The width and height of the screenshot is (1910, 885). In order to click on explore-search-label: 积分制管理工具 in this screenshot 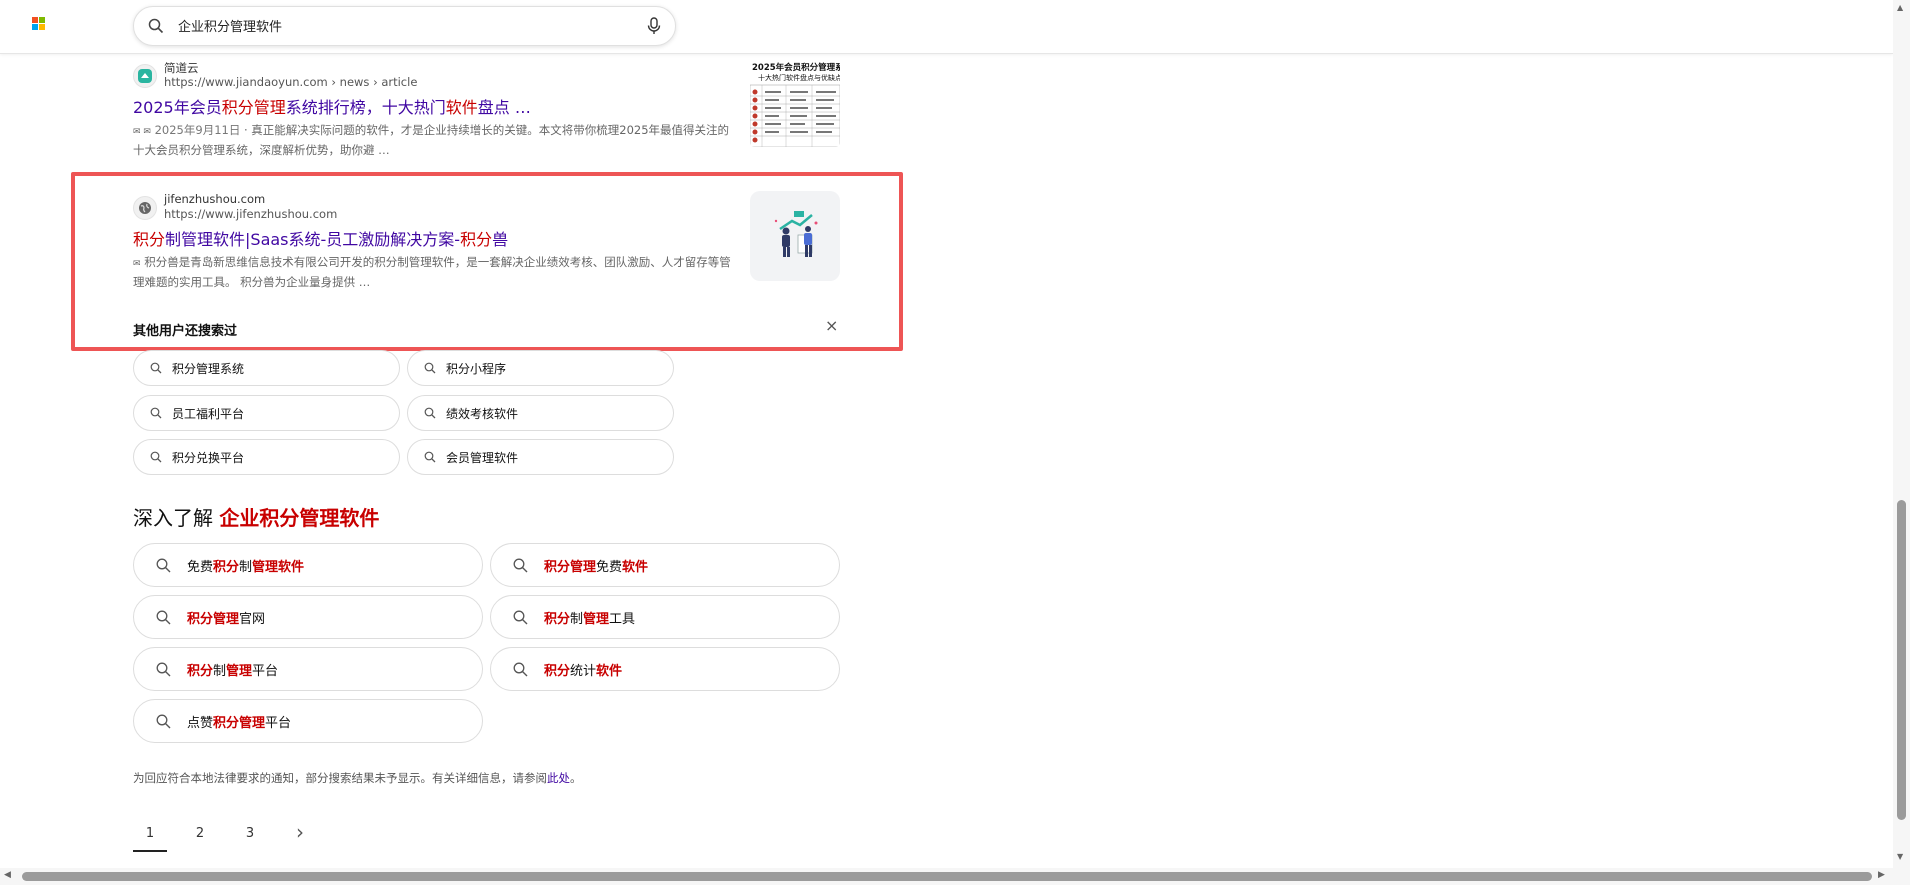, I will do `click(589, 617)`.